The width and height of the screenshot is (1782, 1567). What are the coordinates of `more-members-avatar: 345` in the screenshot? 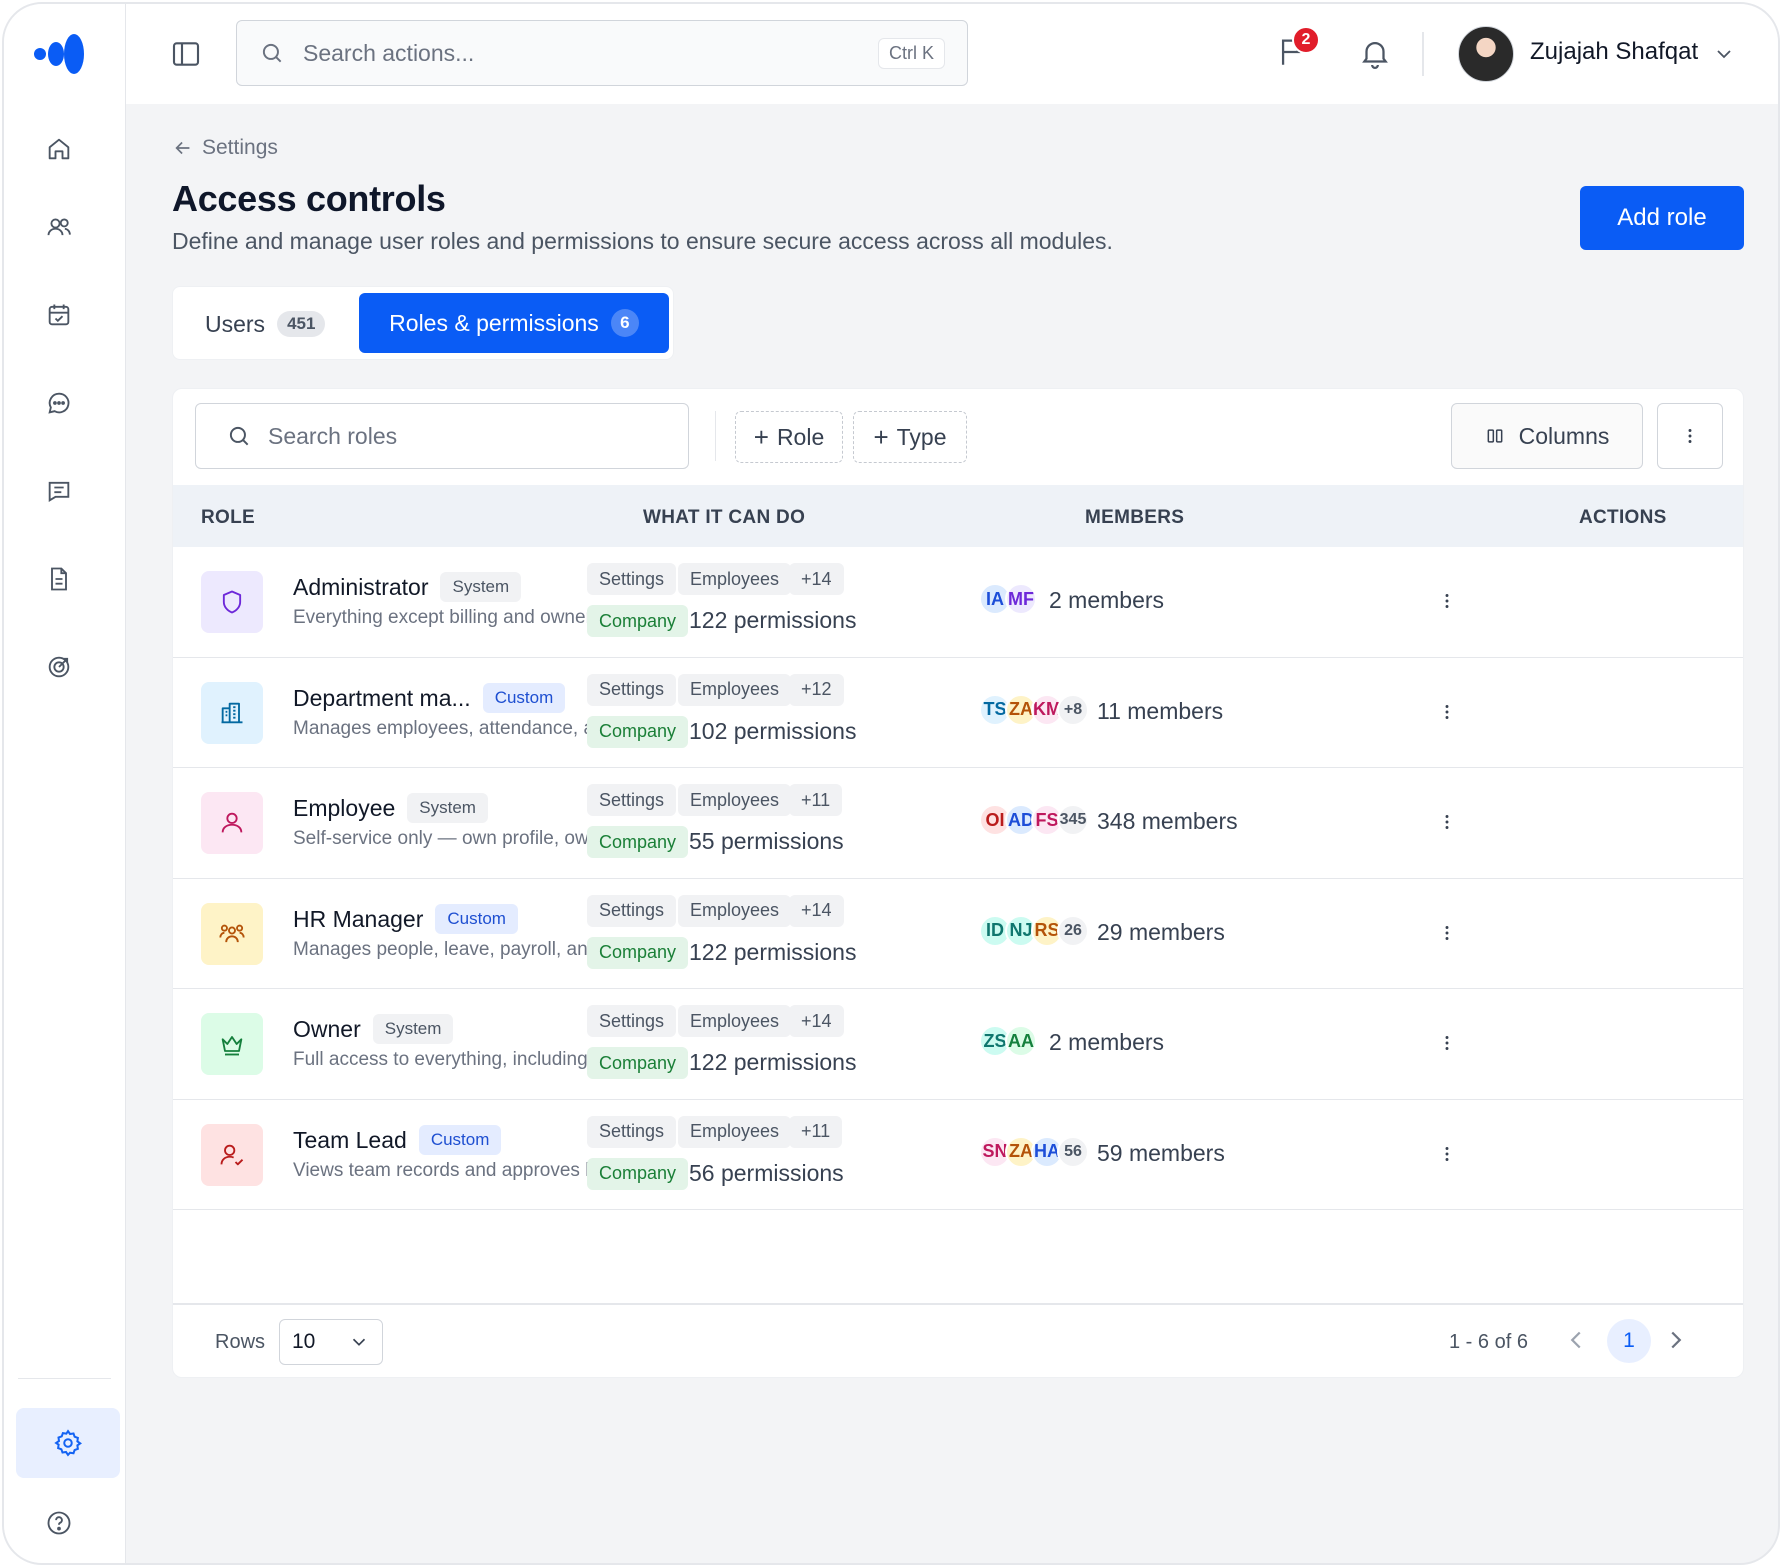 It's located at (1073, 820).